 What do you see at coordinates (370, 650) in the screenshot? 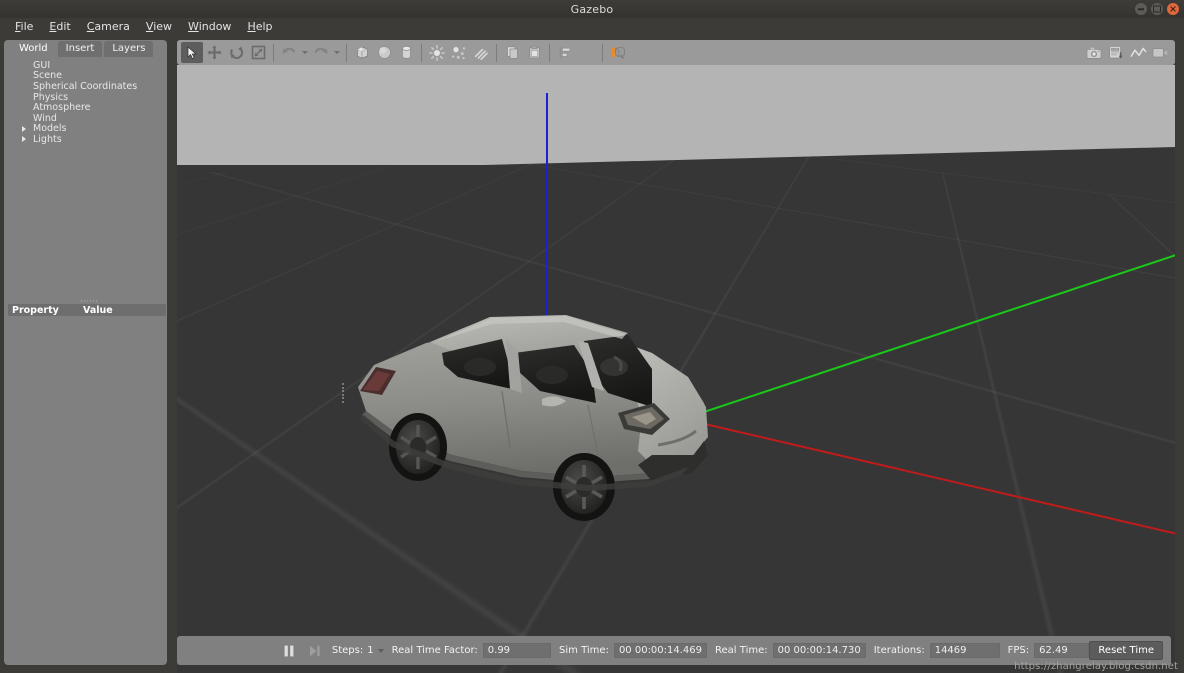
I see `steps-value: 1` at bounding box center [370, 650].